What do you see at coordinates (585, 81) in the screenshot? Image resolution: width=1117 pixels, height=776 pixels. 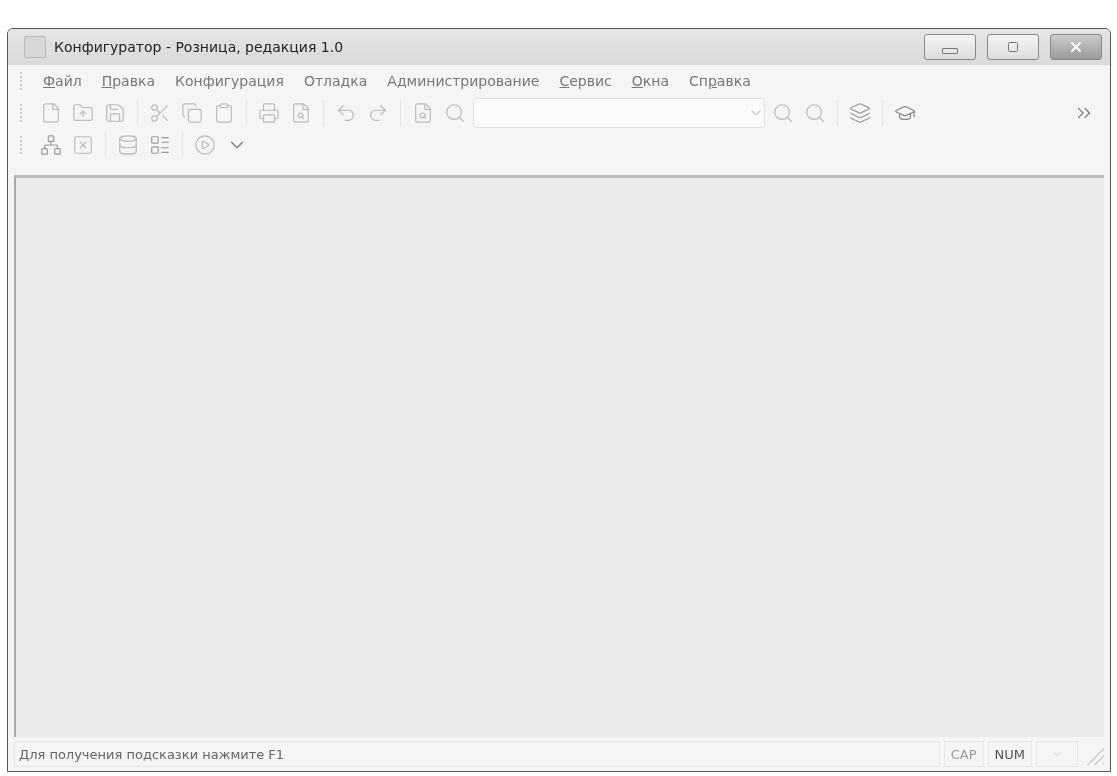 I see `menu-item: Сервис` at bounding box center [585, 81].